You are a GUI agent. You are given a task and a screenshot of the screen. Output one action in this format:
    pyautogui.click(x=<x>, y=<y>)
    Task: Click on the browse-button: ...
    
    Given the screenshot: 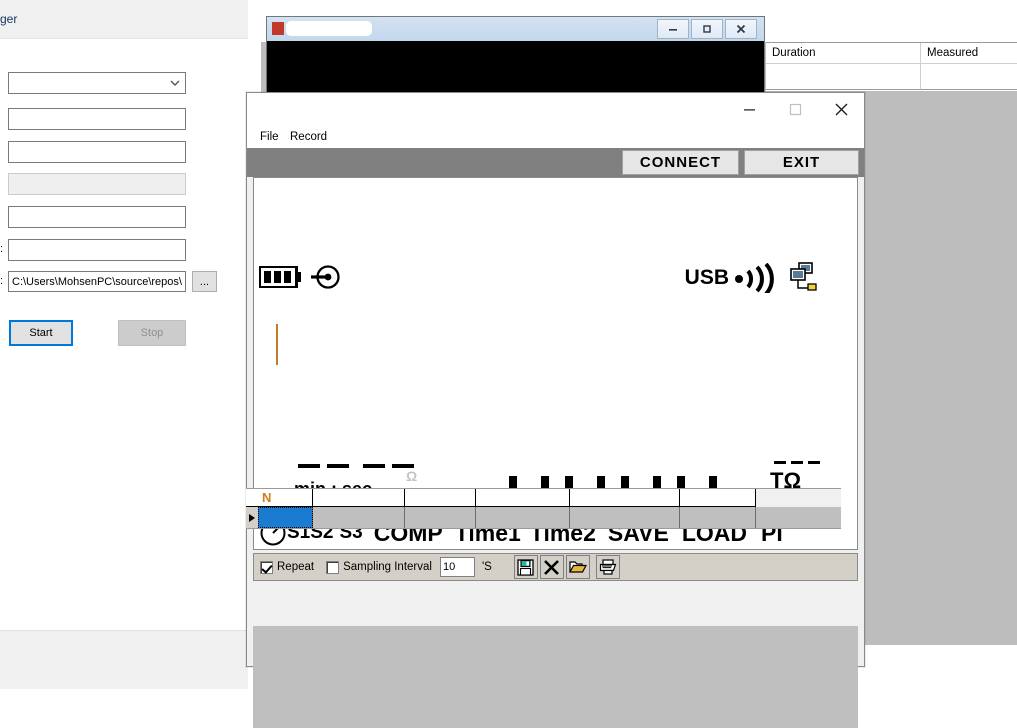 What is the action you would take?
    pyautogui.click(x=204, y=281)
    